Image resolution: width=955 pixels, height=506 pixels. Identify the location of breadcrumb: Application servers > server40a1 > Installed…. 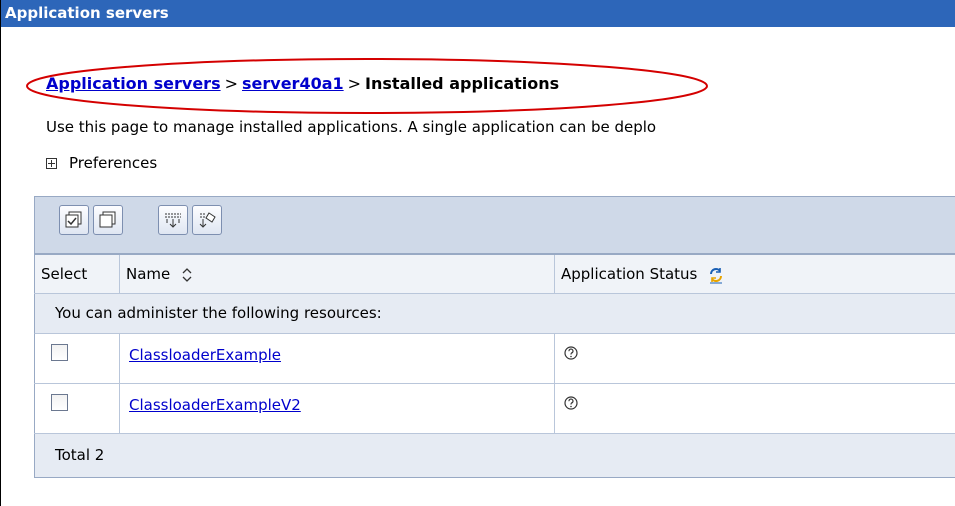
(302, 83).